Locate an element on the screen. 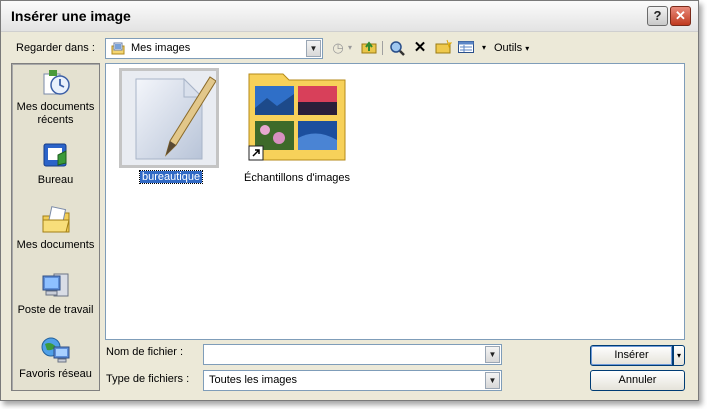  search-web-icon is located at coordinates (397, 48).